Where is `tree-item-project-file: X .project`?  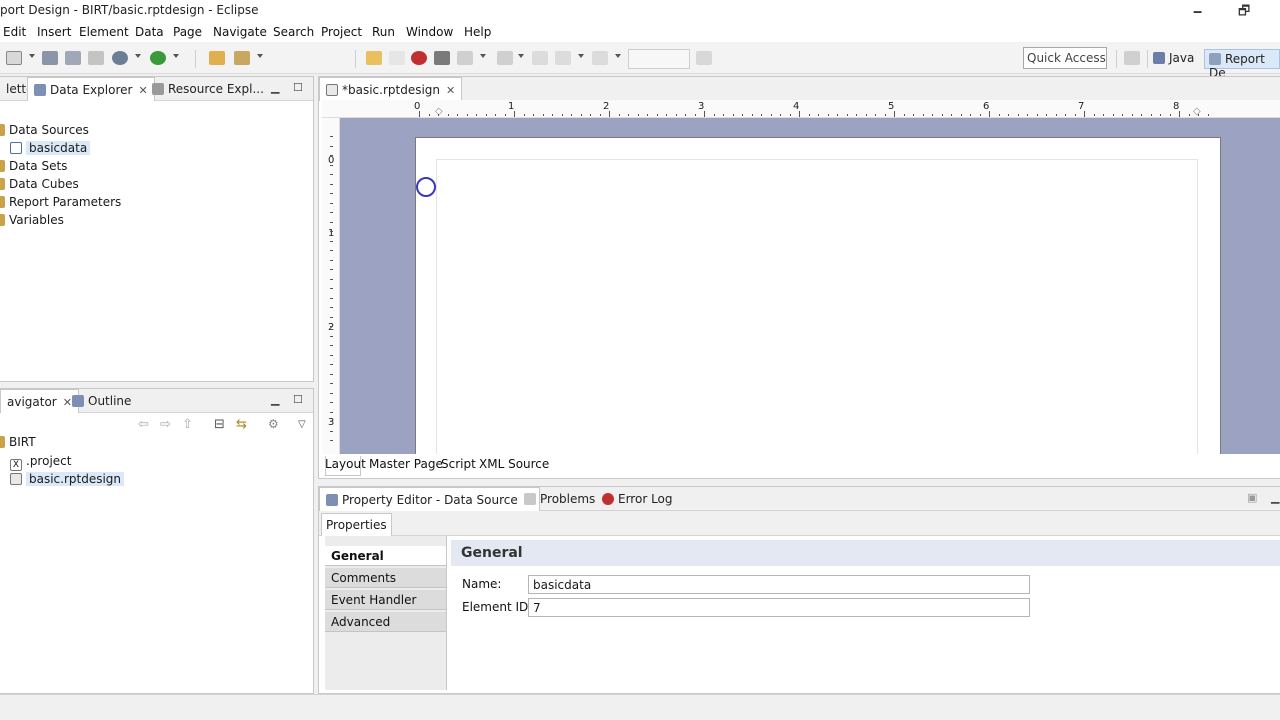
tree-item-project-file: X .project is located at coordinates (40, 462).